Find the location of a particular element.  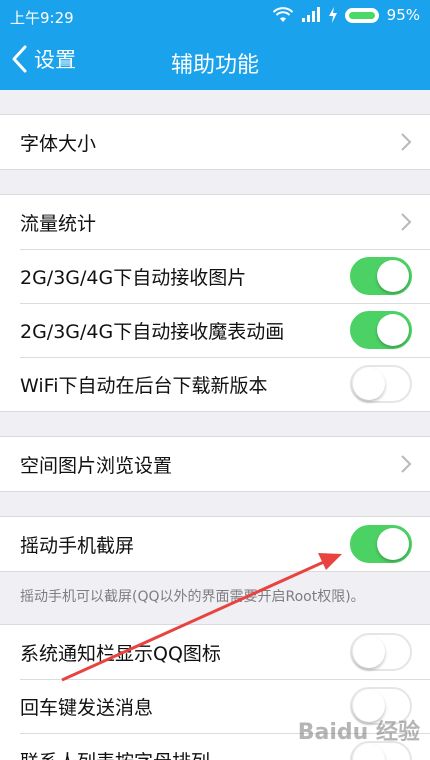

settings-group: 摇动手机截屏 is located at coordinates (215, 544).